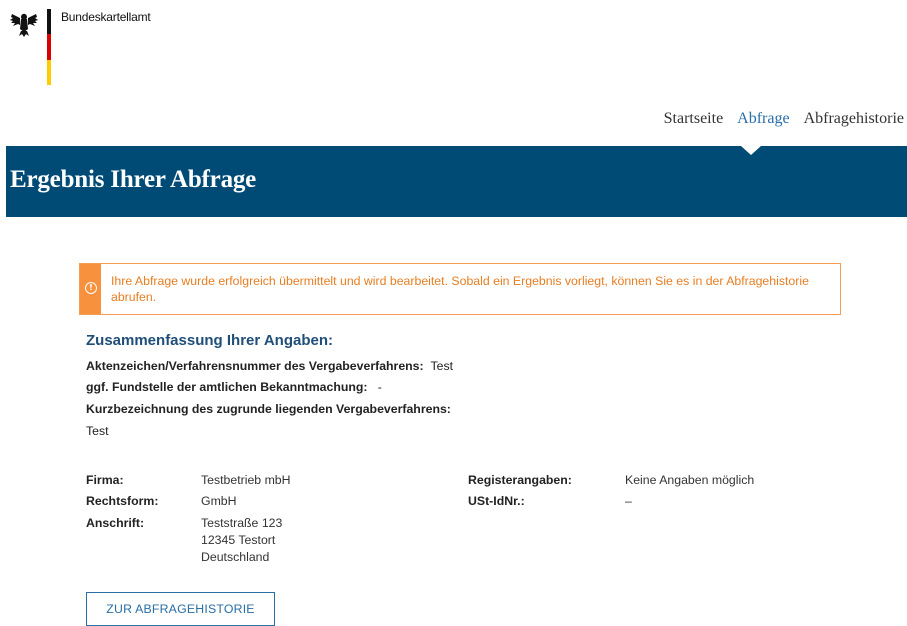 Image resolution: width=907 pixels, height=626 pixels. I want to click on rechtsform-label: Rechtsform:, so click(122, 501).